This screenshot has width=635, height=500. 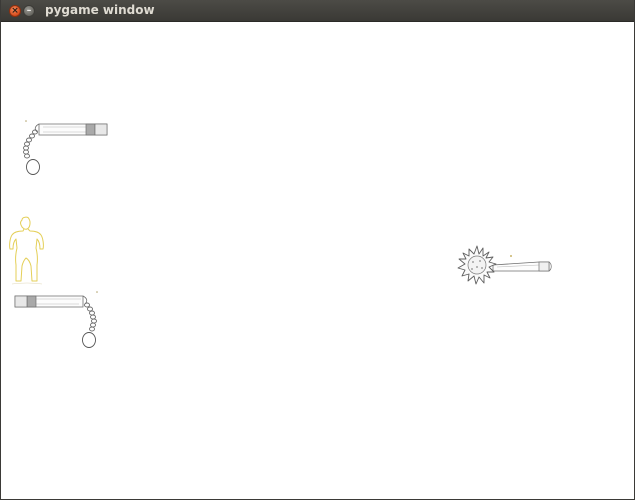 I want to click on minimize-button: –, so click(x=29, y=11).